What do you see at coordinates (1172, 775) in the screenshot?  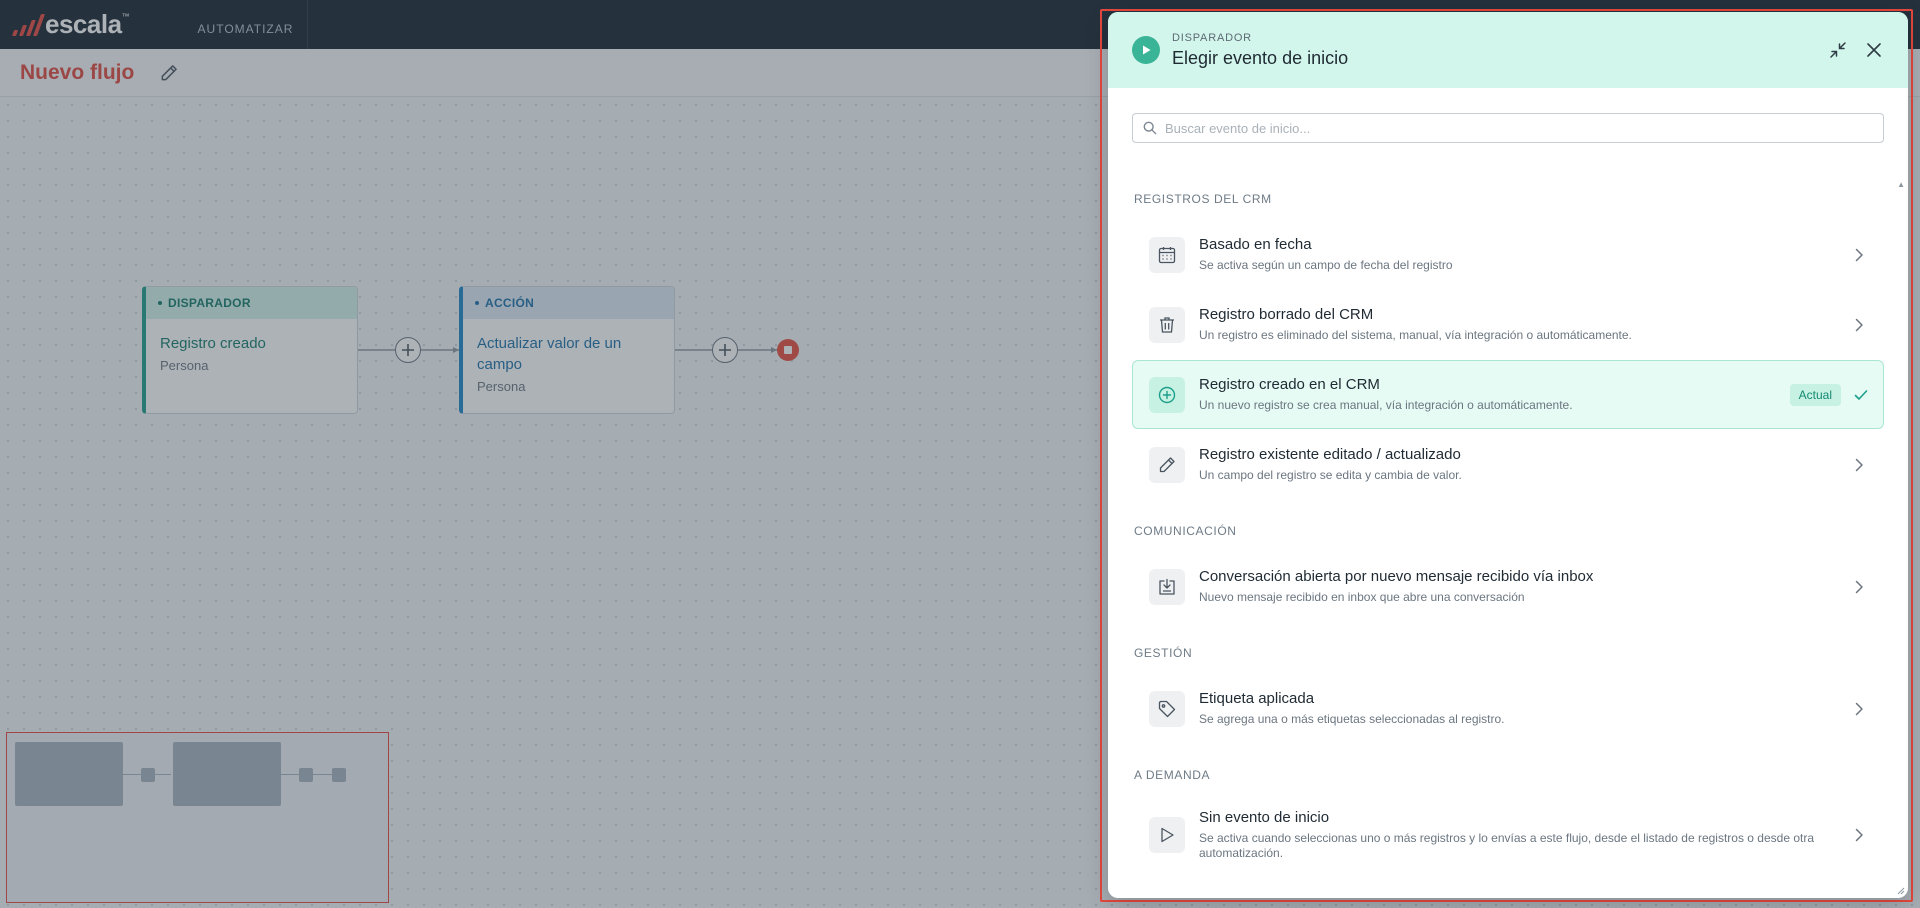 I see `section-title: A DEMANDA` at bounding box center [1172, 775].